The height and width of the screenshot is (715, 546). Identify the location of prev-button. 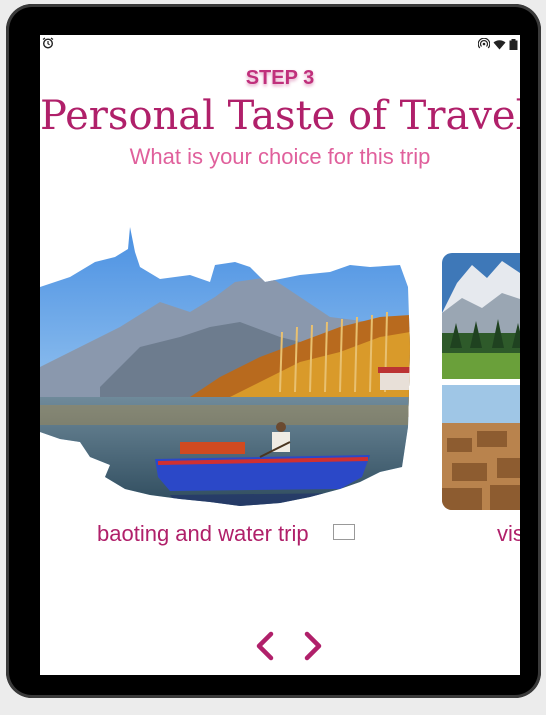
(265, 648).